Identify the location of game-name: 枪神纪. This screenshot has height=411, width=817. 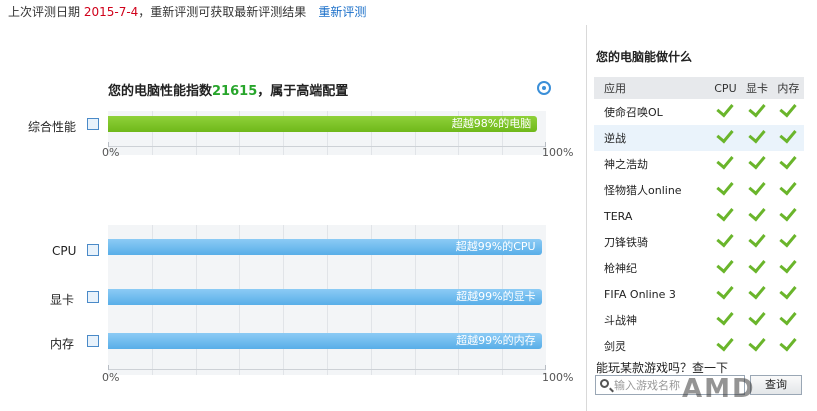
(620, 268).